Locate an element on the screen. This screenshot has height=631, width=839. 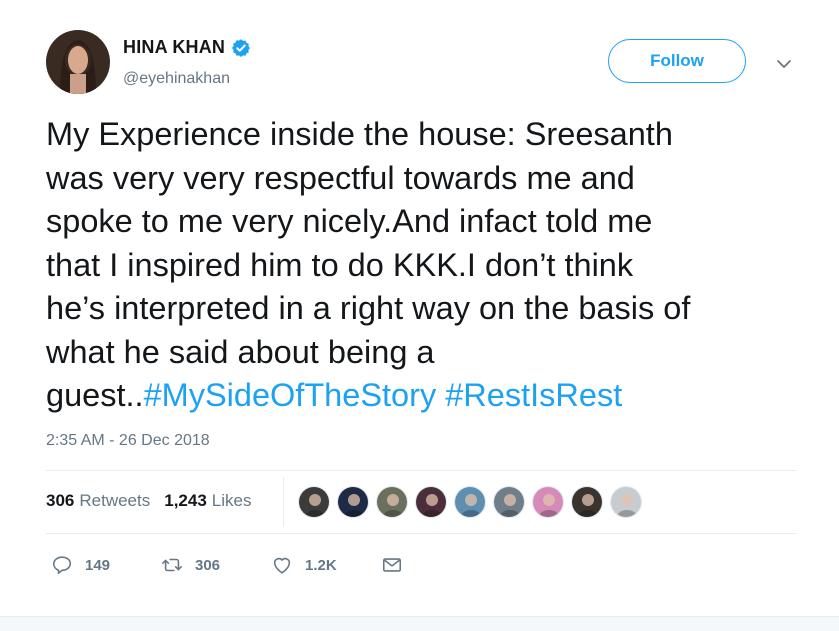
retweets-label: Retweets is located at coordinates (115, 500).